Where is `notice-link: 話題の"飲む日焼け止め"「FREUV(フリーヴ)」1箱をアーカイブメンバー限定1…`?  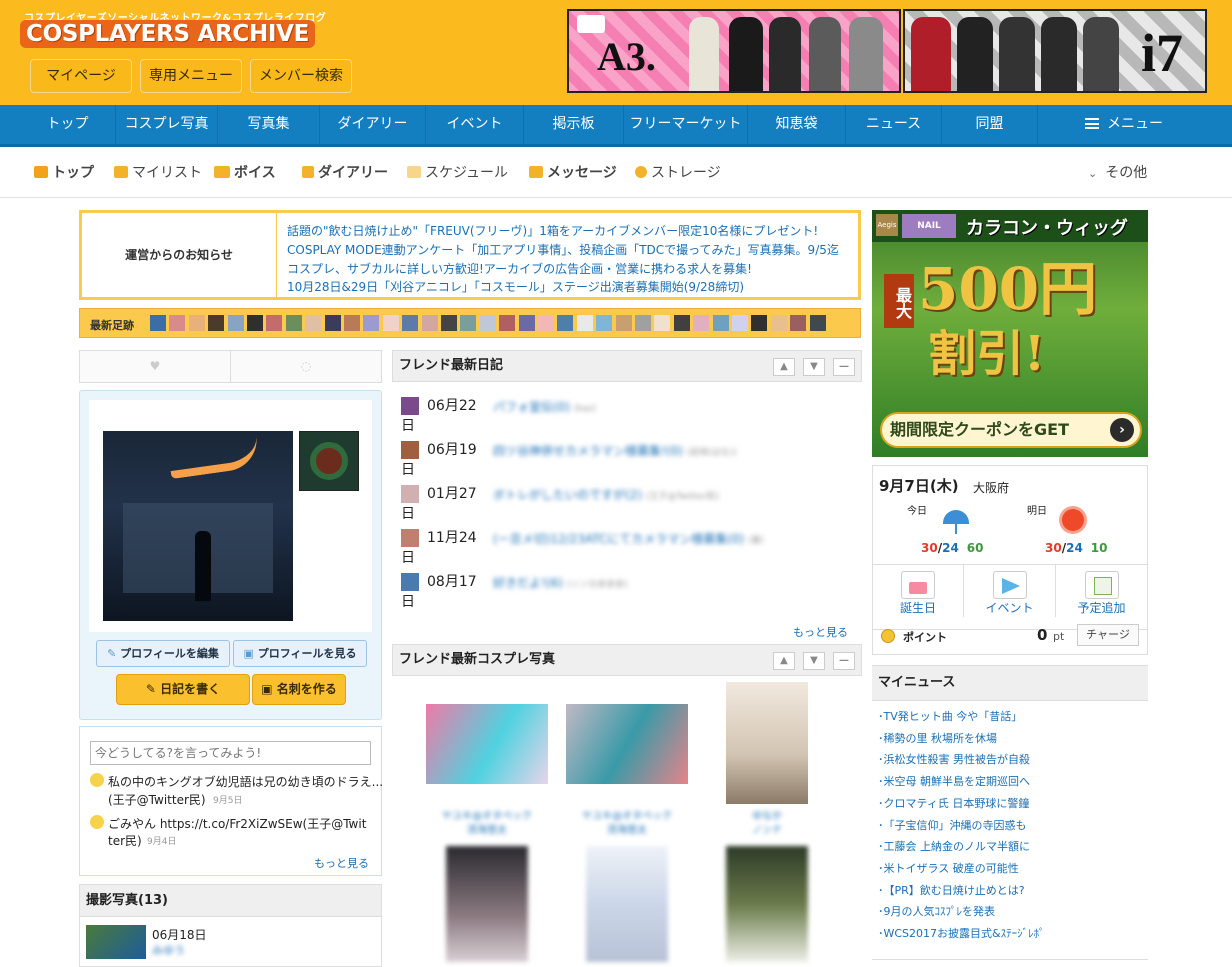 notice-link: 話題の"飲む日焼け止め"「FREUV(フリーヴ)」1箱をアーカイブメンバー限定1… is located at coordinates (552, 230).